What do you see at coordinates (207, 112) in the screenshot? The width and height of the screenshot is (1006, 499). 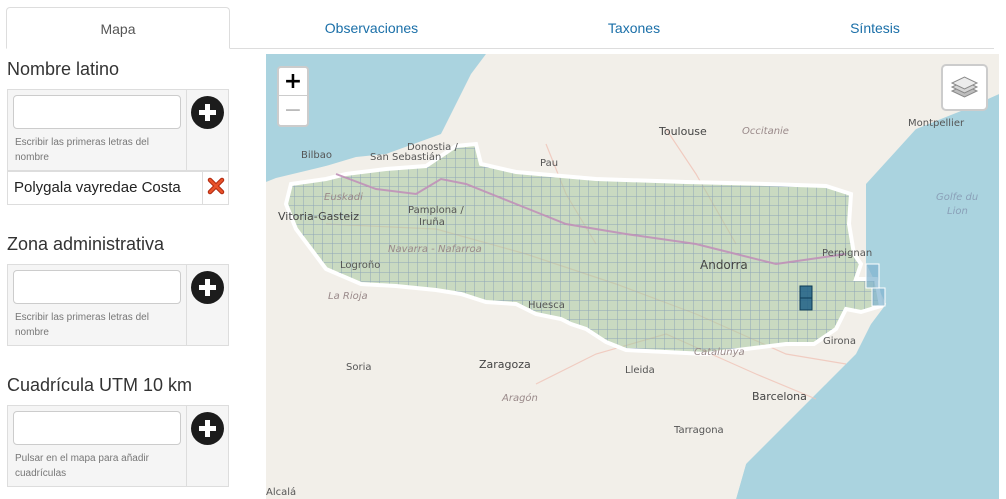 I see `add-latin-name-button` at bounding box center [207, 112].